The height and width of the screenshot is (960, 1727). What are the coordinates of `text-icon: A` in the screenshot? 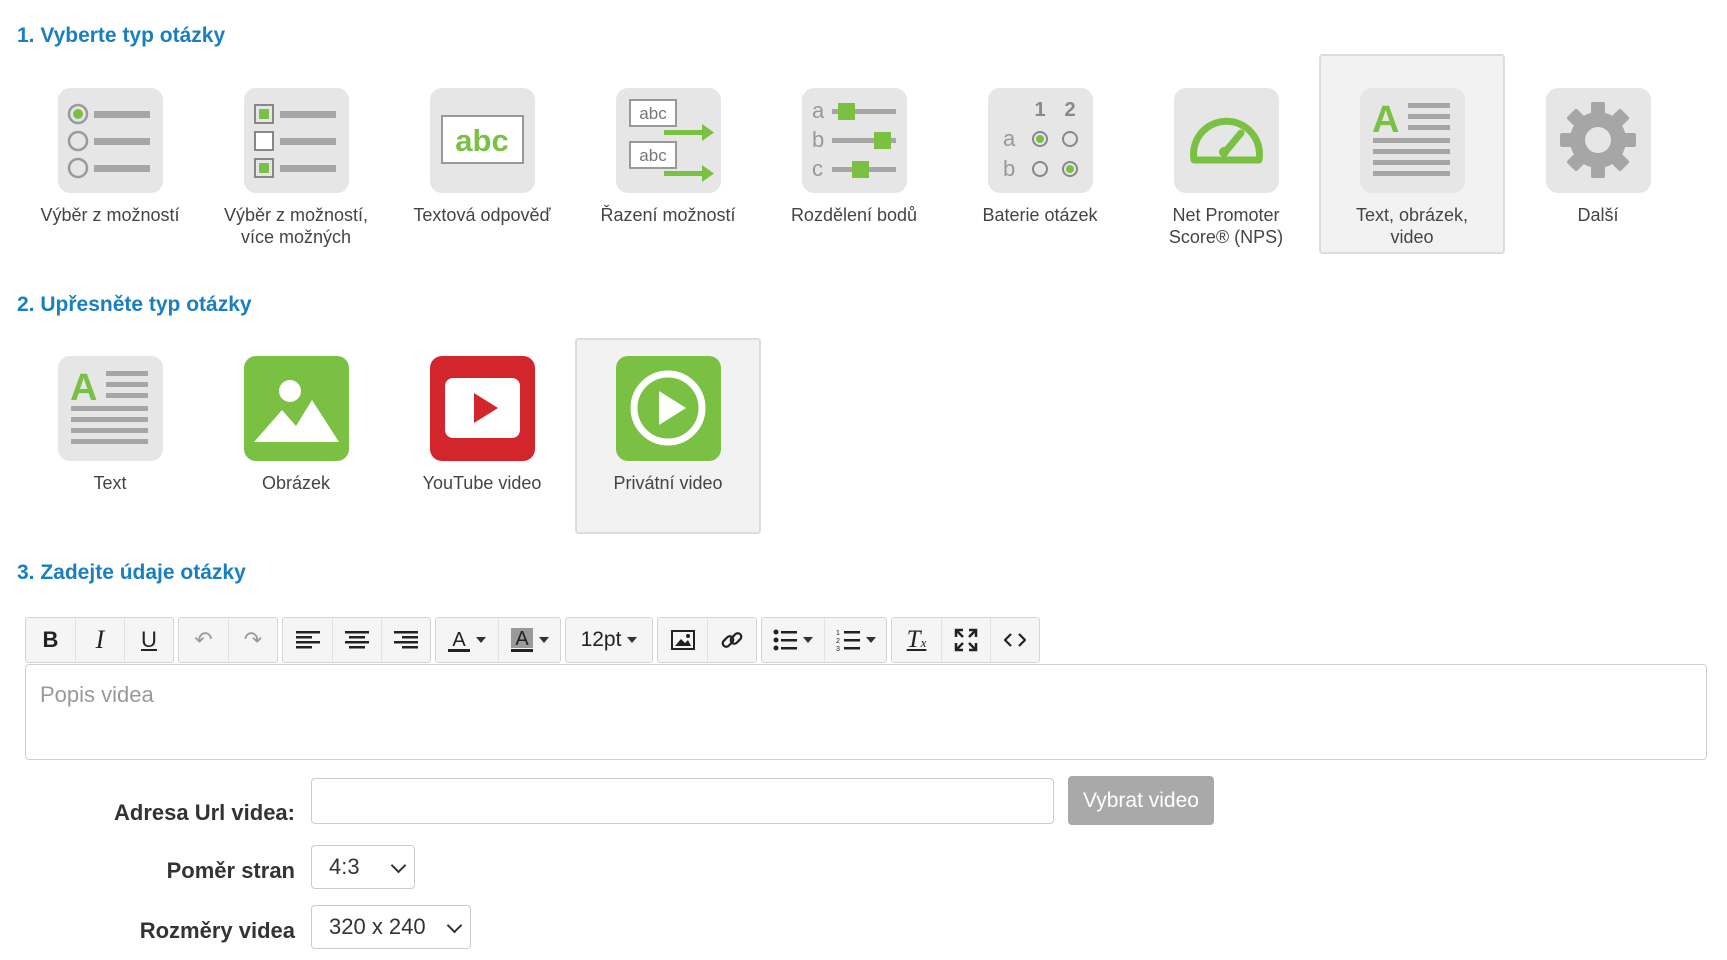 It's located at (110, 408).